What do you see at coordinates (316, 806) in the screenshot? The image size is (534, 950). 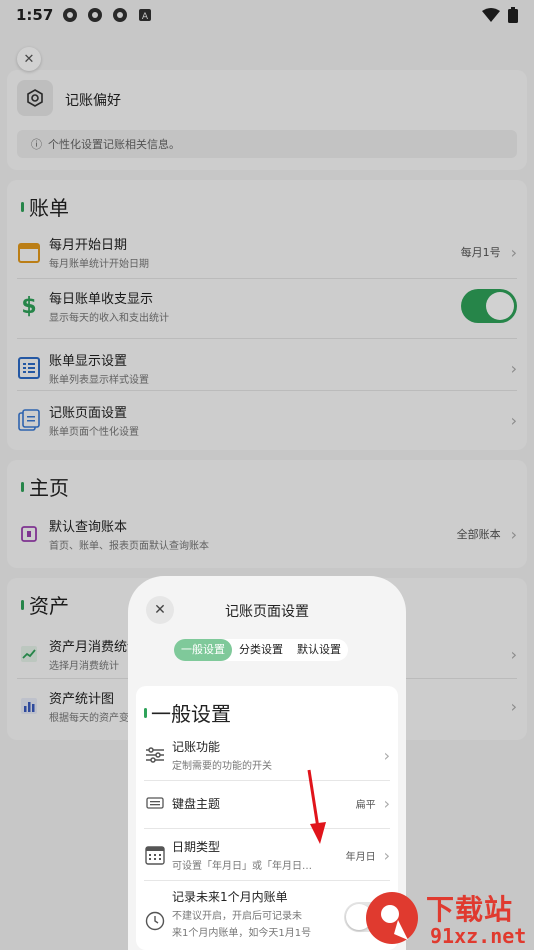 I see `red-arrow-annotation` at bounding box center [316, 806].